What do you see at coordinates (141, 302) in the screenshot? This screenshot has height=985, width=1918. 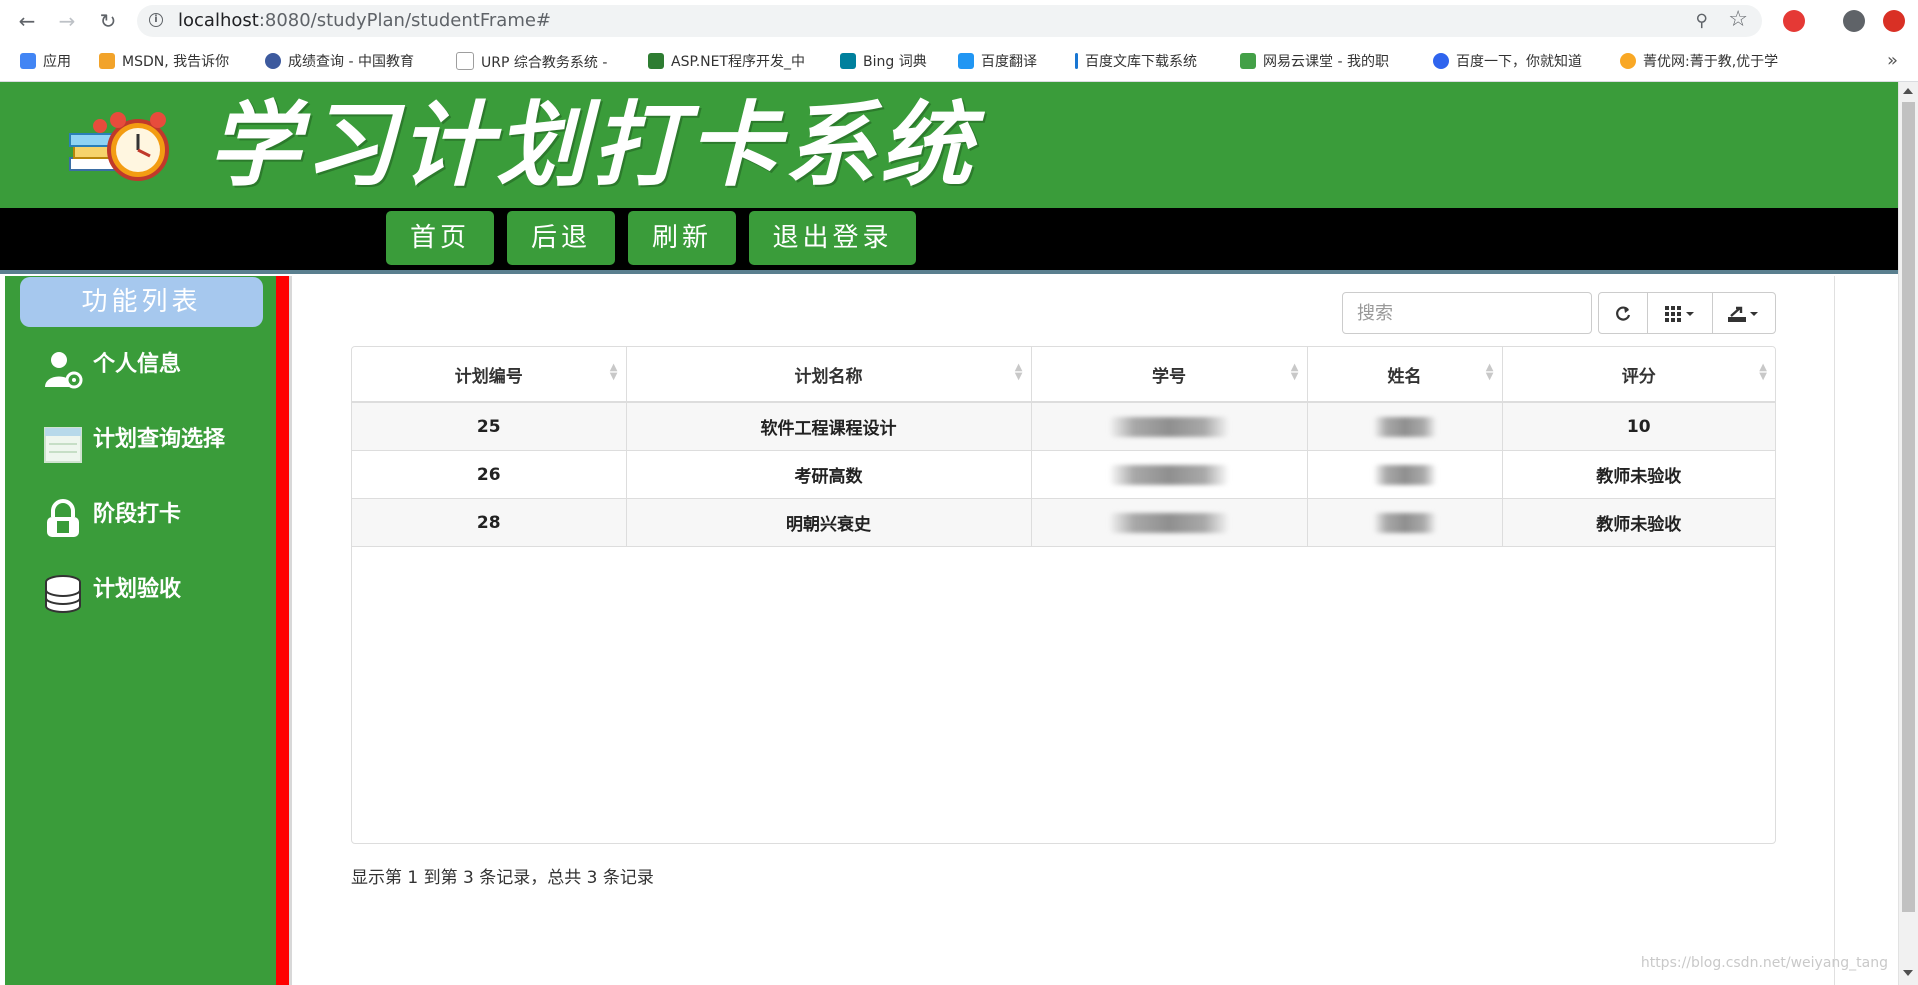 I see `sidebar-title: 功能列表` at bounding box center [141, 302].